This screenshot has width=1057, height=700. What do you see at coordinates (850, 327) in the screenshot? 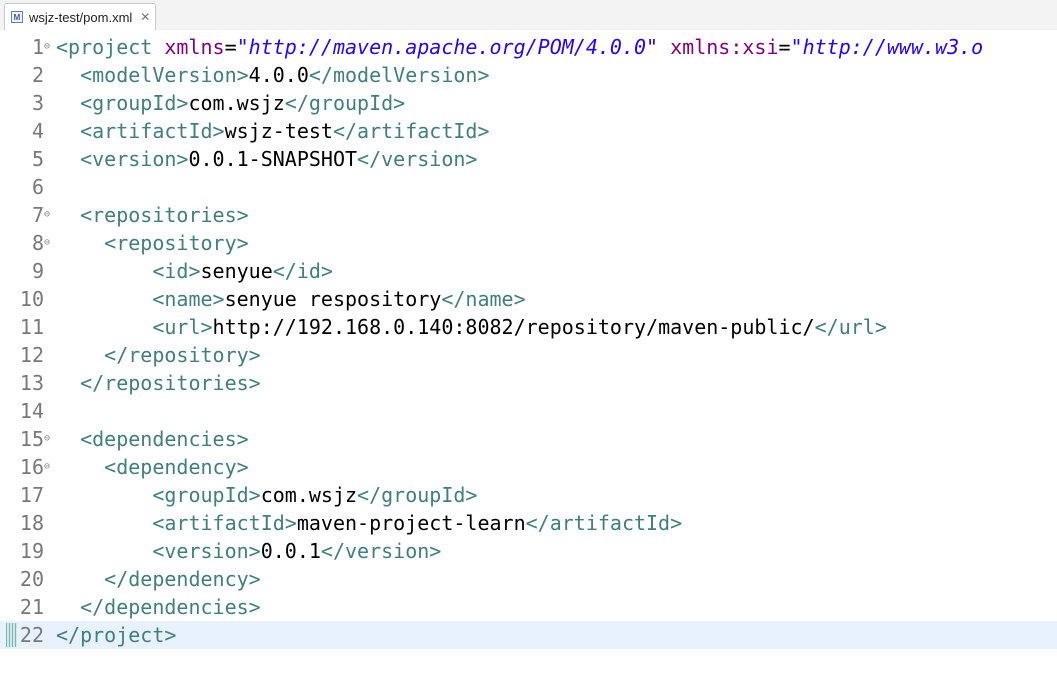
I see `xml-tag: </url>` at bounding box center [850, 327].